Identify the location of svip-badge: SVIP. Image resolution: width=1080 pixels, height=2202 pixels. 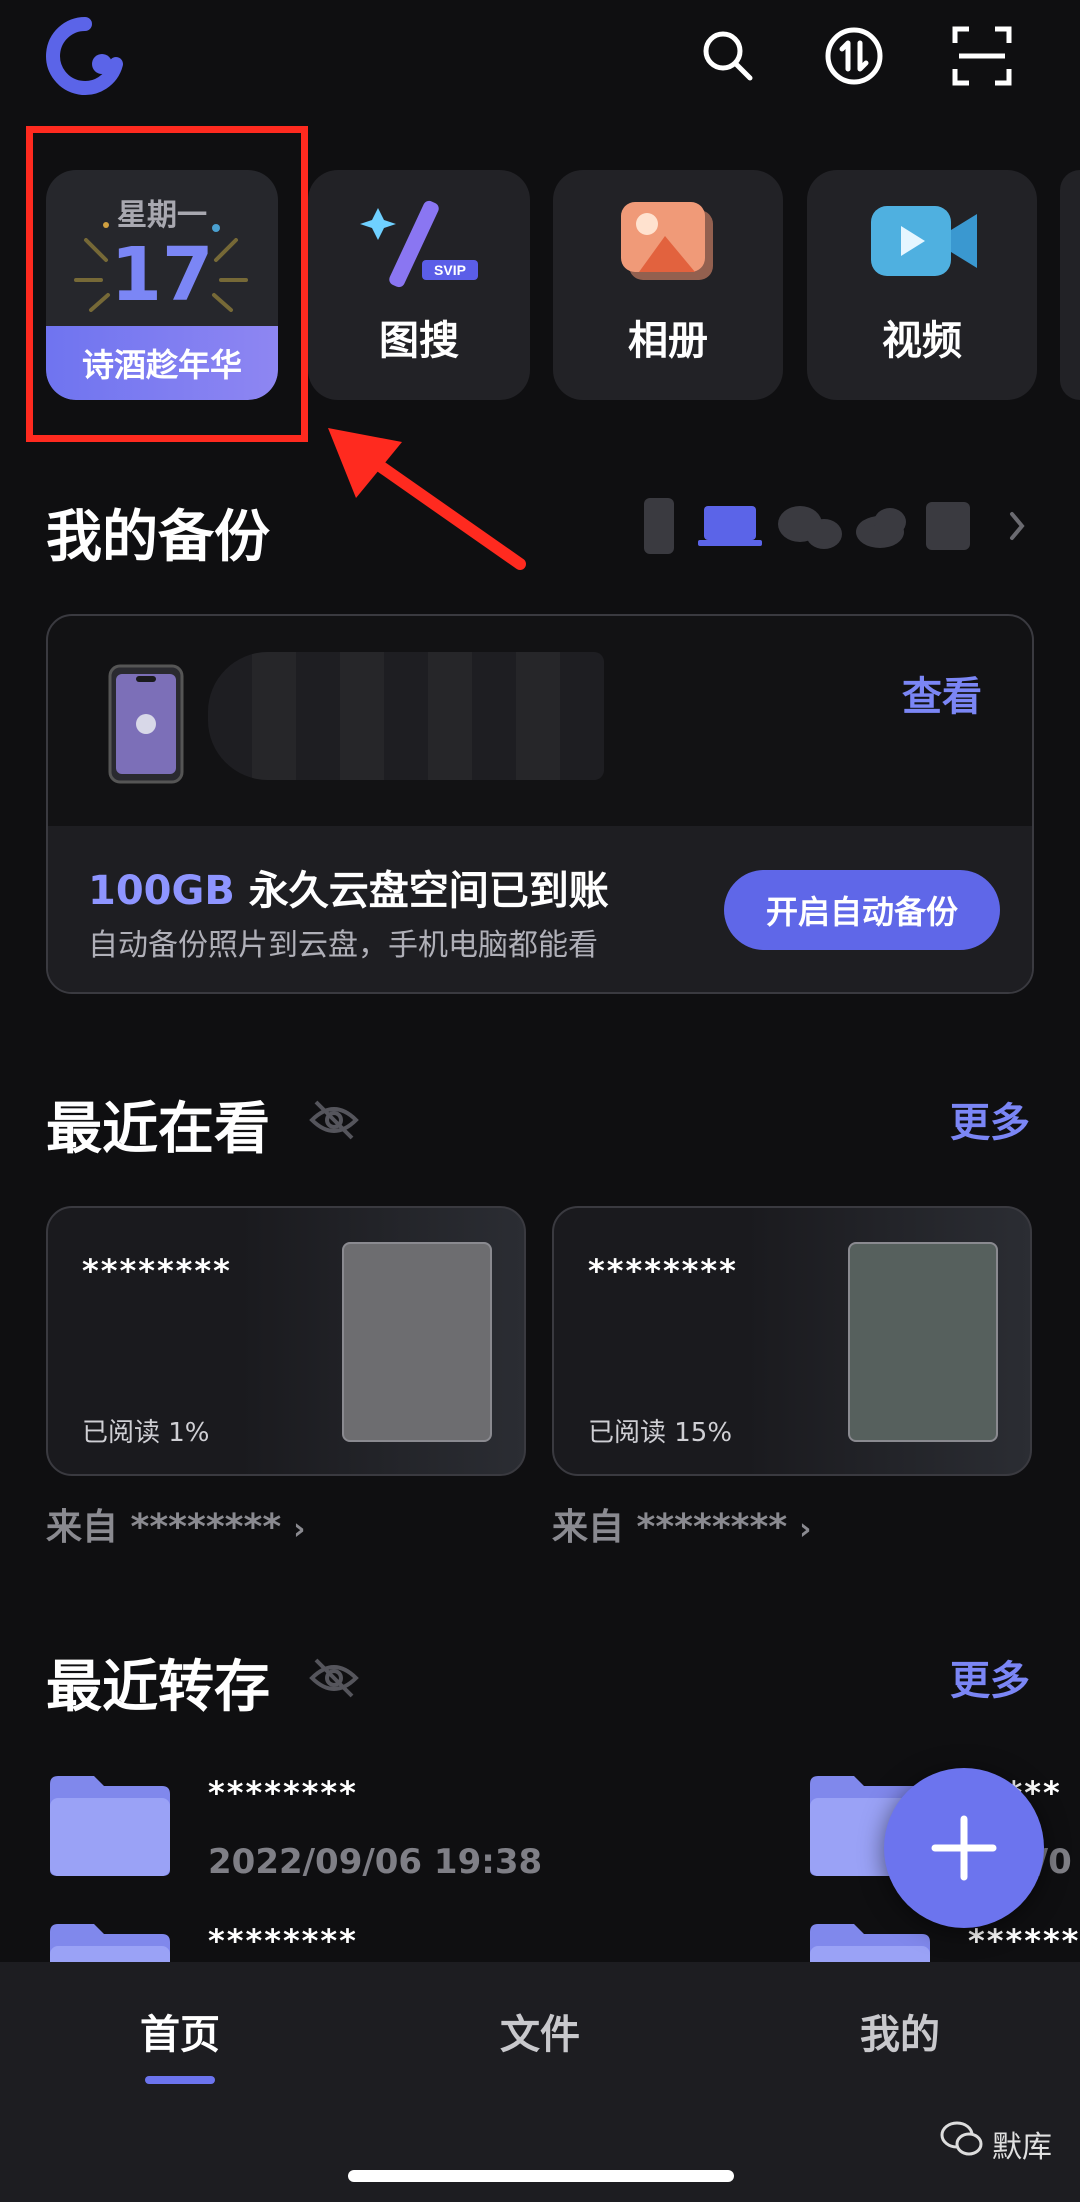
(450, 270).